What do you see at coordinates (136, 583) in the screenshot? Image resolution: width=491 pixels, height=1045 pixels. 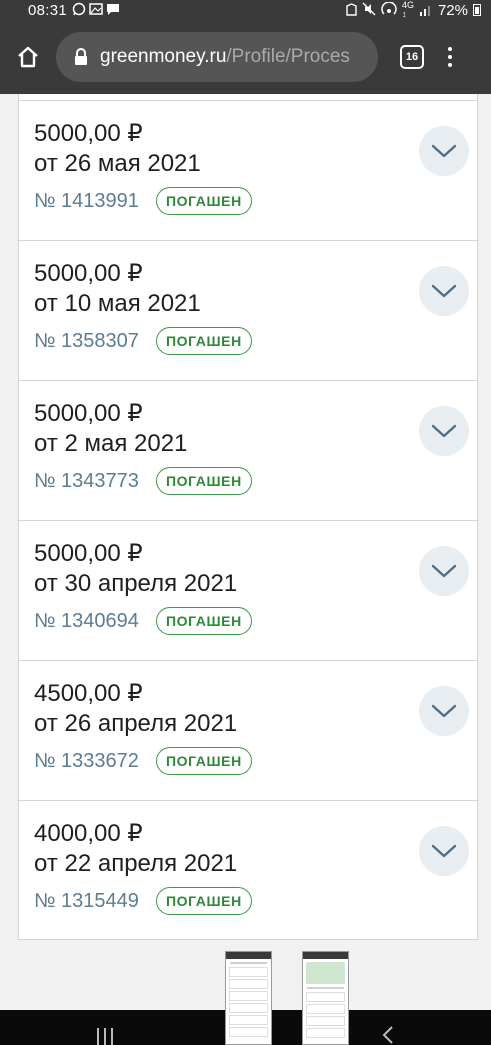 I see `loan-date: от 30 апреля 2021` at bounding box center [136, 583].